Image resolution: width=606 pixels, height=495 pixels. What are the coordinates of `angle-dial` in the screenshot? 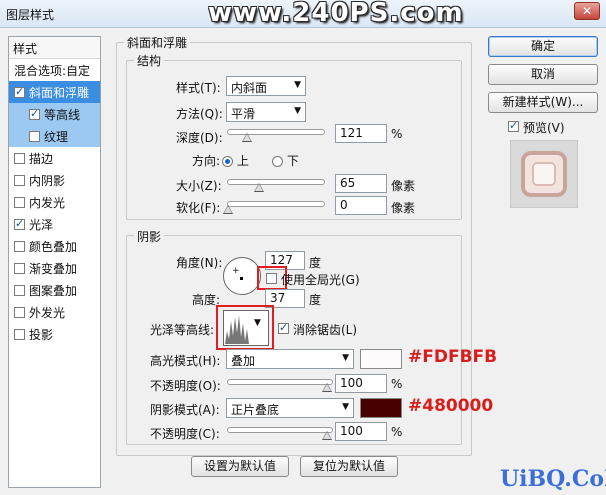 It's located at (242, 276).